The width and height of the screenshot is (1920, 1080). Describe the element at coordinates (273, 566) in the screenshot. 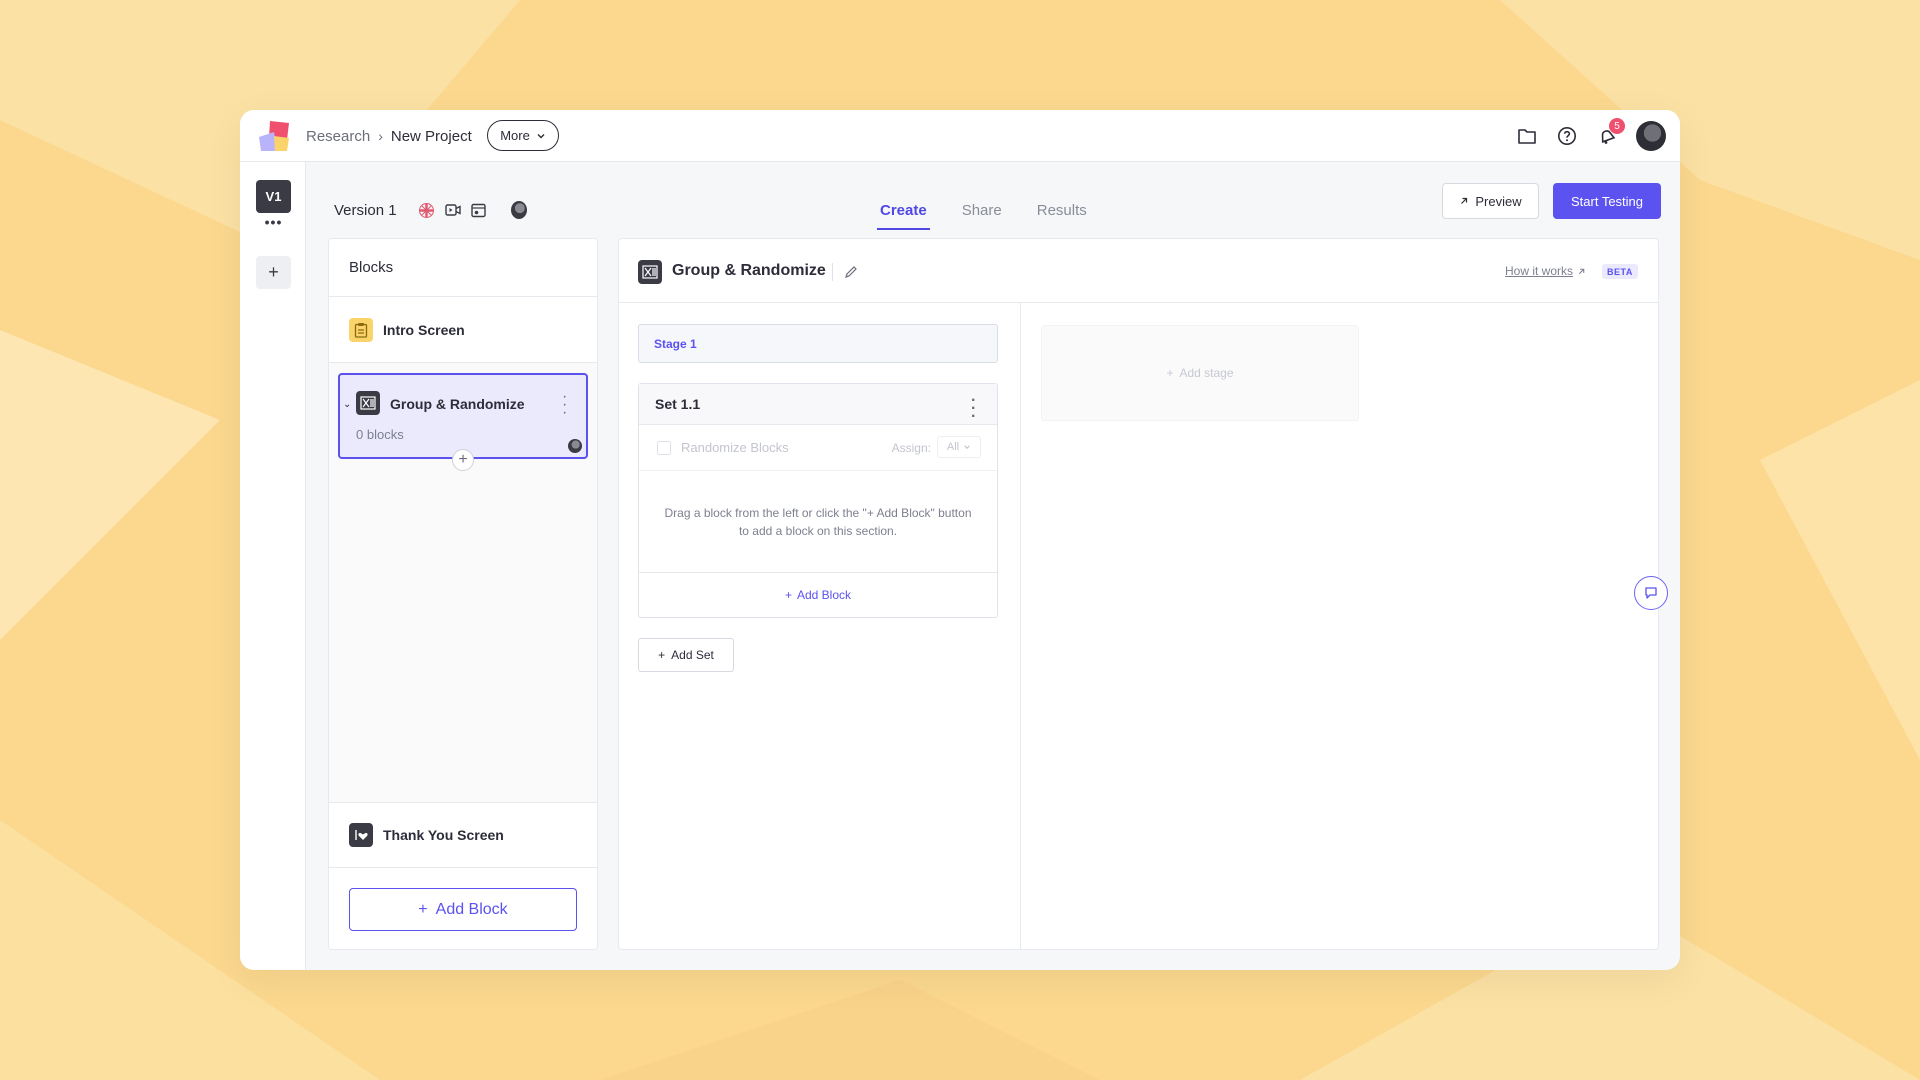

I see `version-rail: V1 ••• +` at that location.